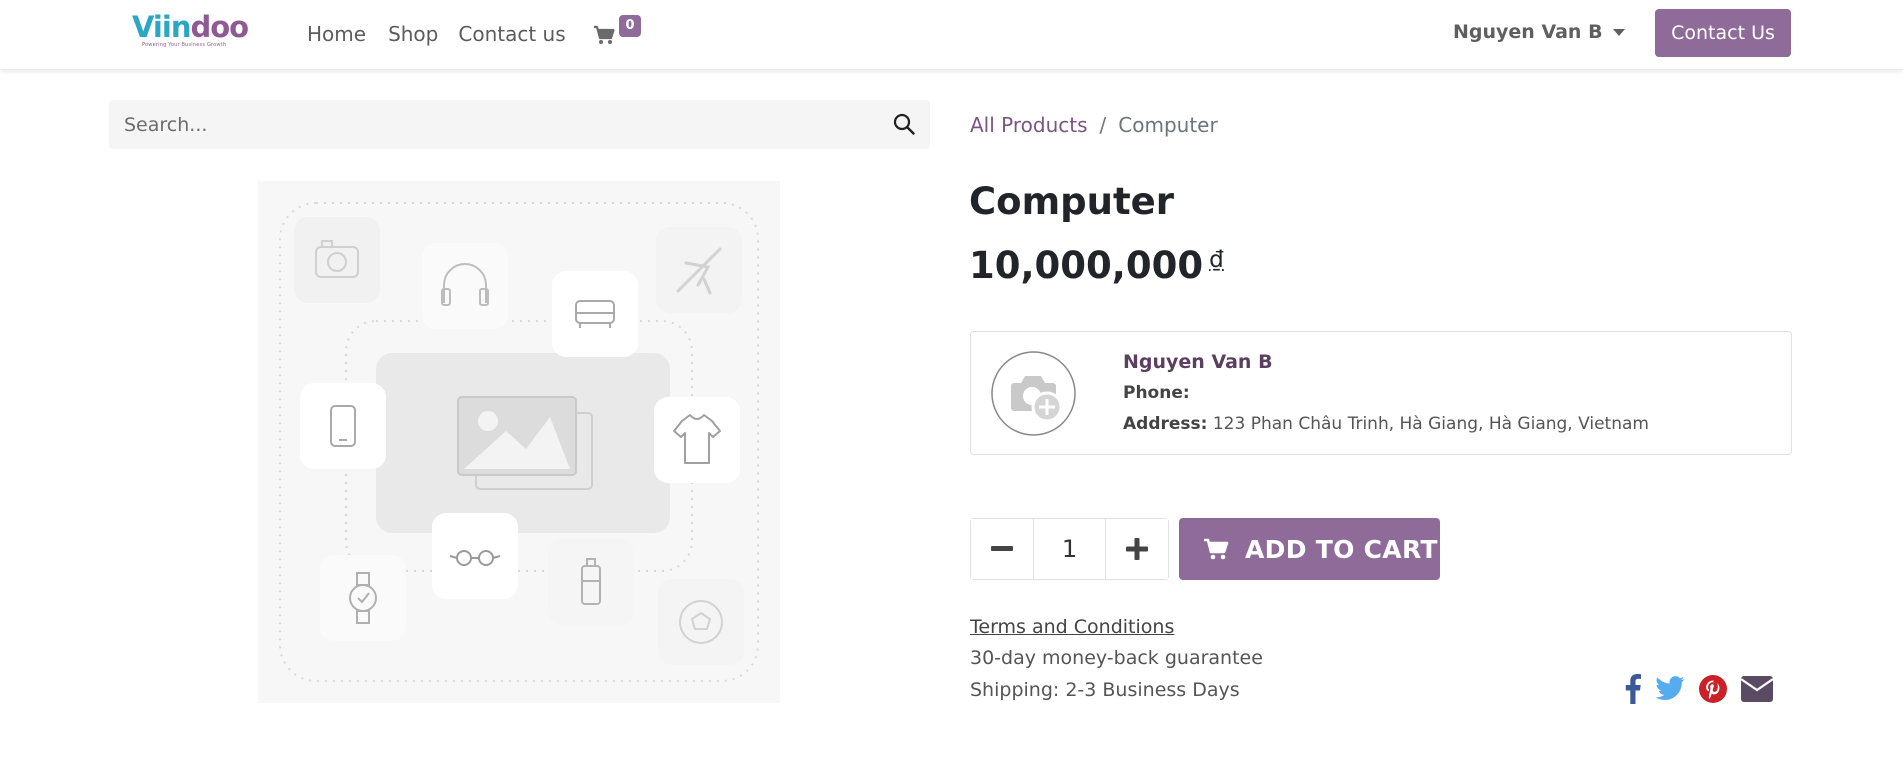  Describe the element at coordinates (701, 622) in the screenshot. I see `soccer-ball-icon` at that location.